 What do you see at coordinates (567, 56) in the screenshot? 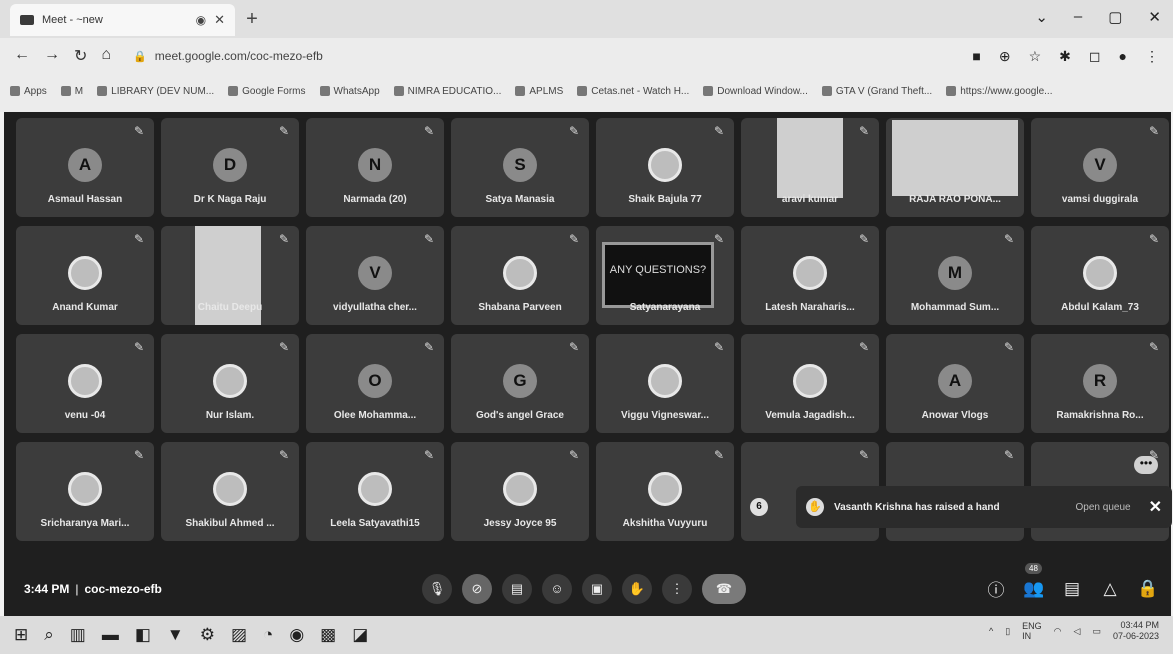
I see `address-bar: 🔒 meet.google.com/coc-mezo-efb` at bounding box center [567, 56].